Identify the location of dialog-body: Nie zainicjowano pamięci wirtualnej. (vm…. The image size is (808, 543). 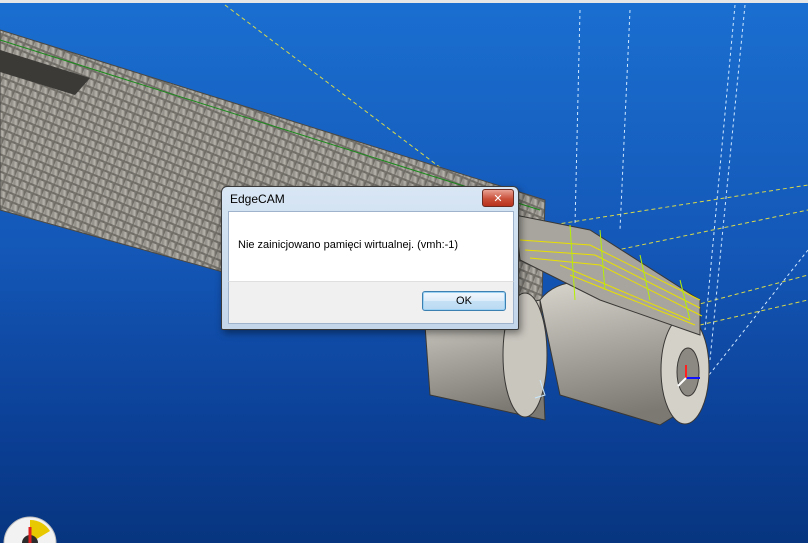
(371, 246).